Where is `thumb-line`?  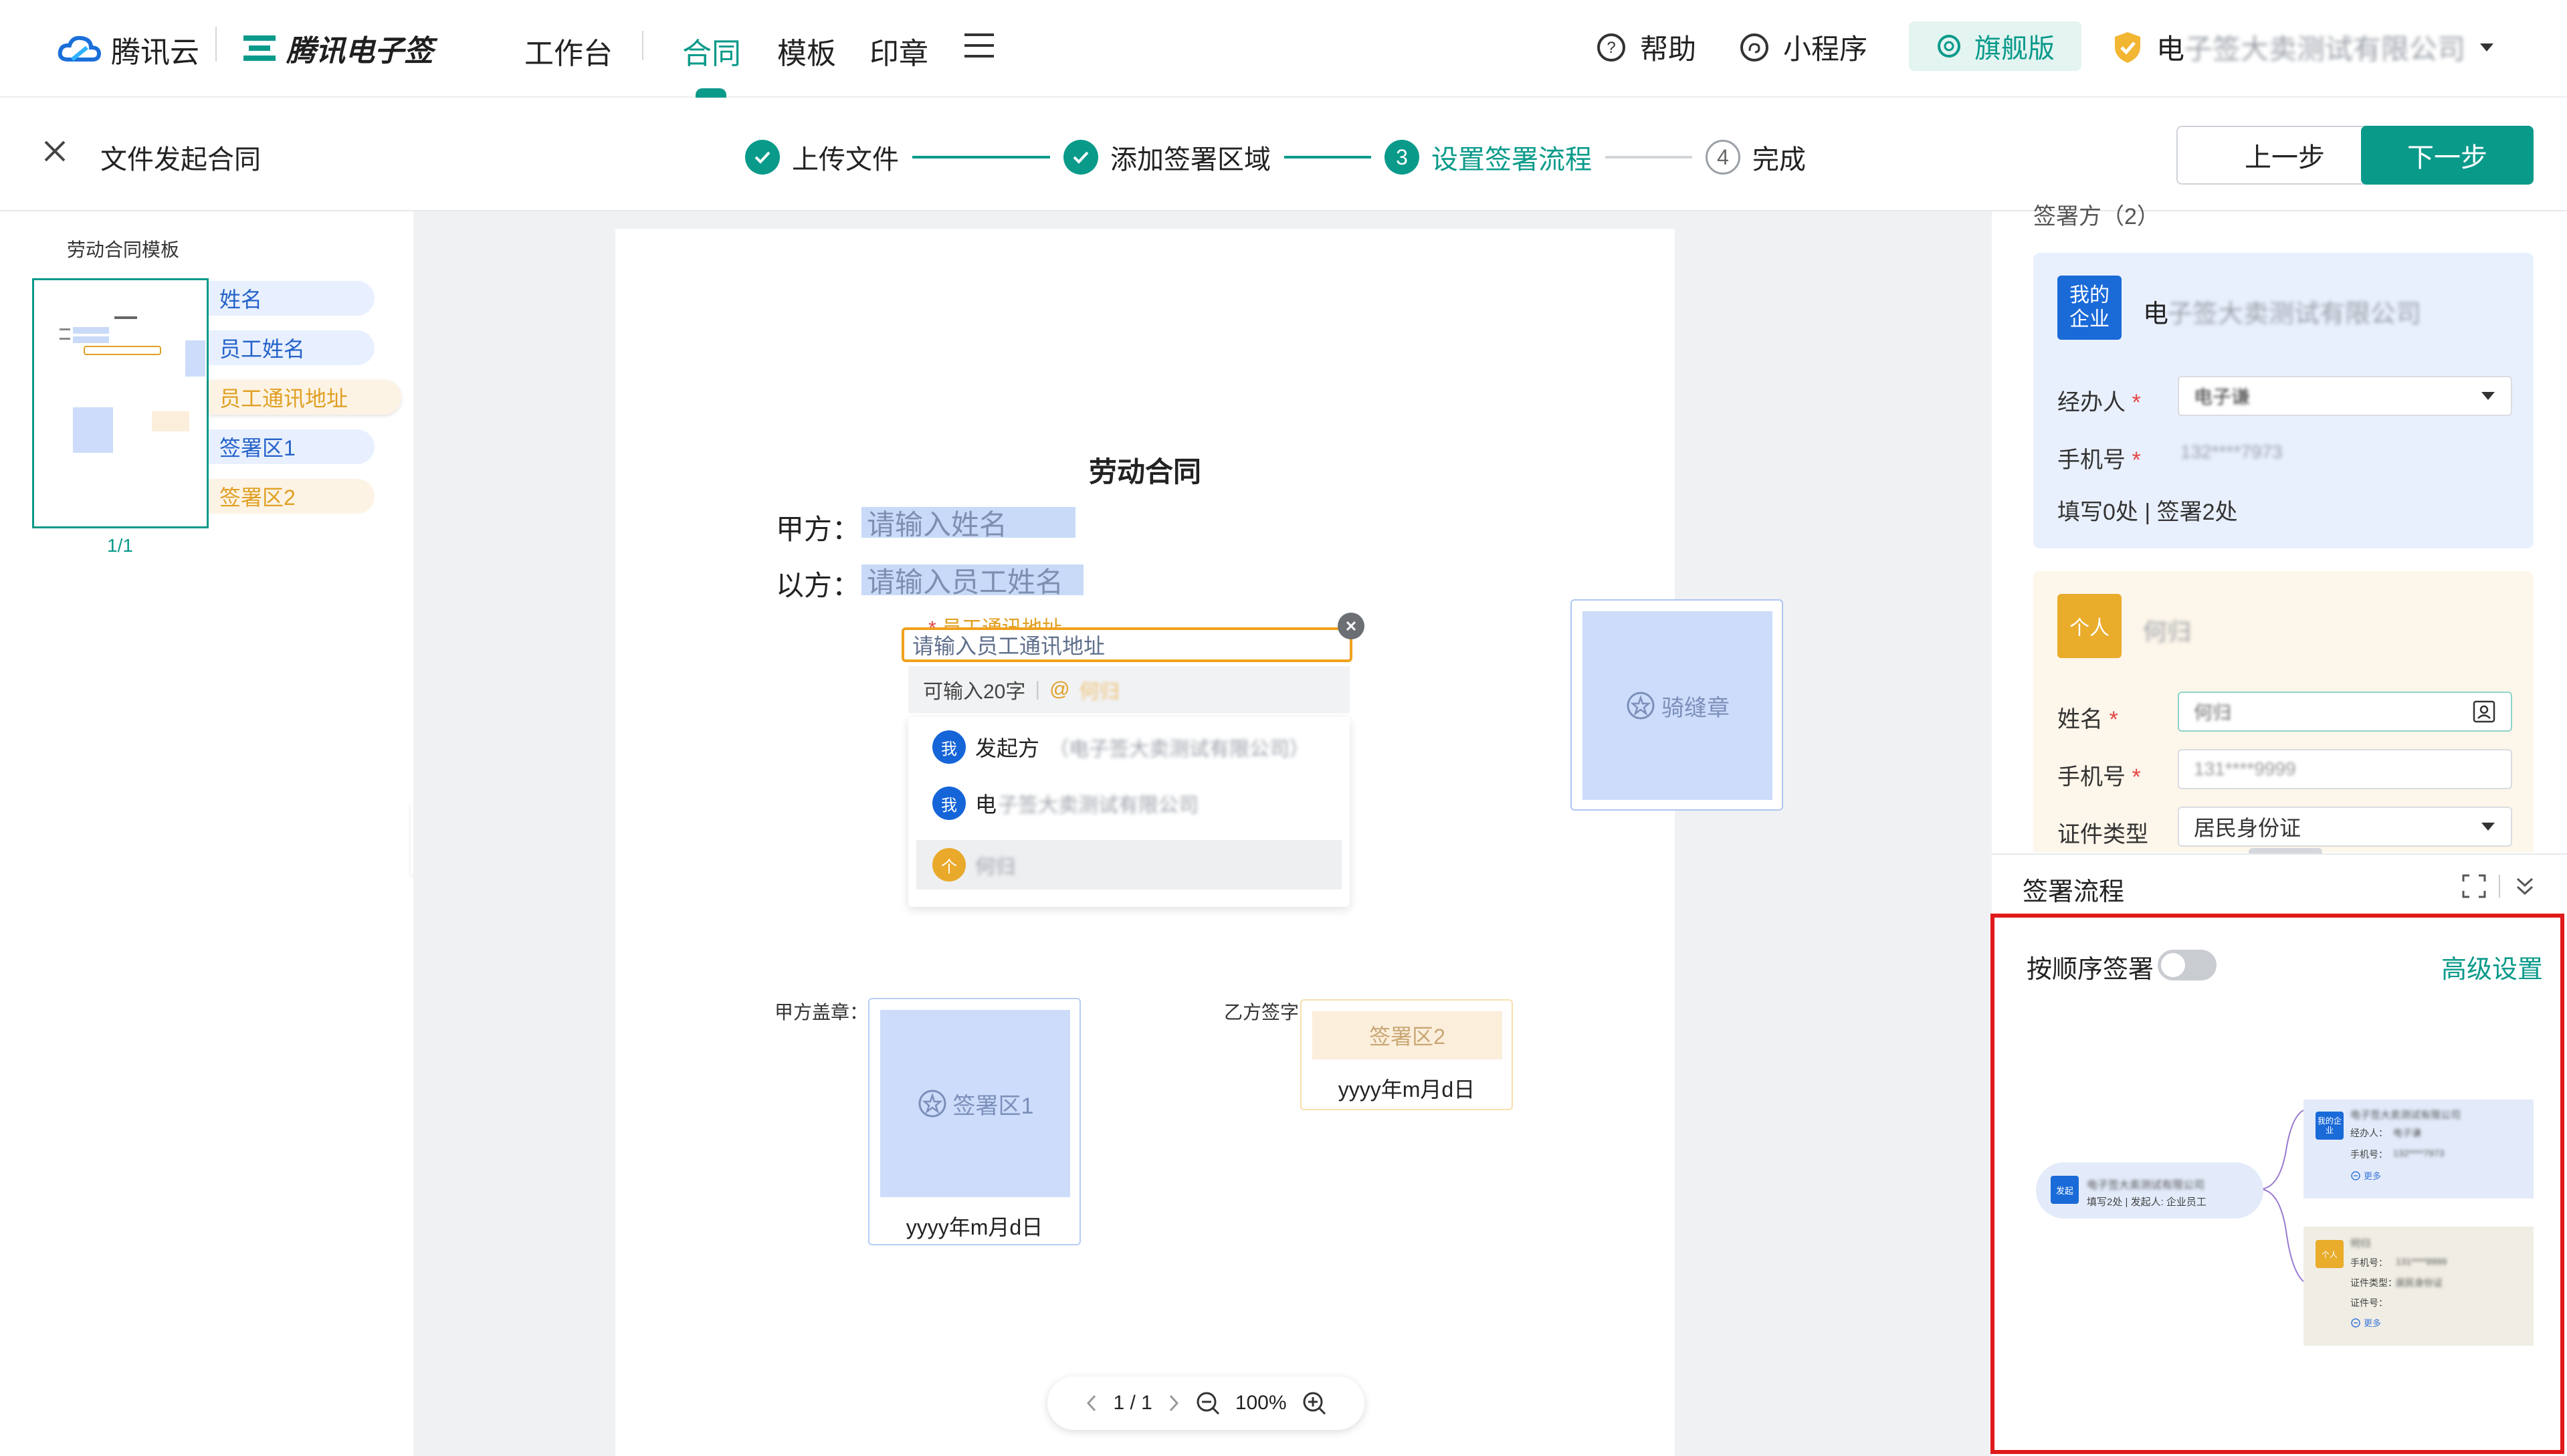 thumb-line is located at coordinates (65, 339).